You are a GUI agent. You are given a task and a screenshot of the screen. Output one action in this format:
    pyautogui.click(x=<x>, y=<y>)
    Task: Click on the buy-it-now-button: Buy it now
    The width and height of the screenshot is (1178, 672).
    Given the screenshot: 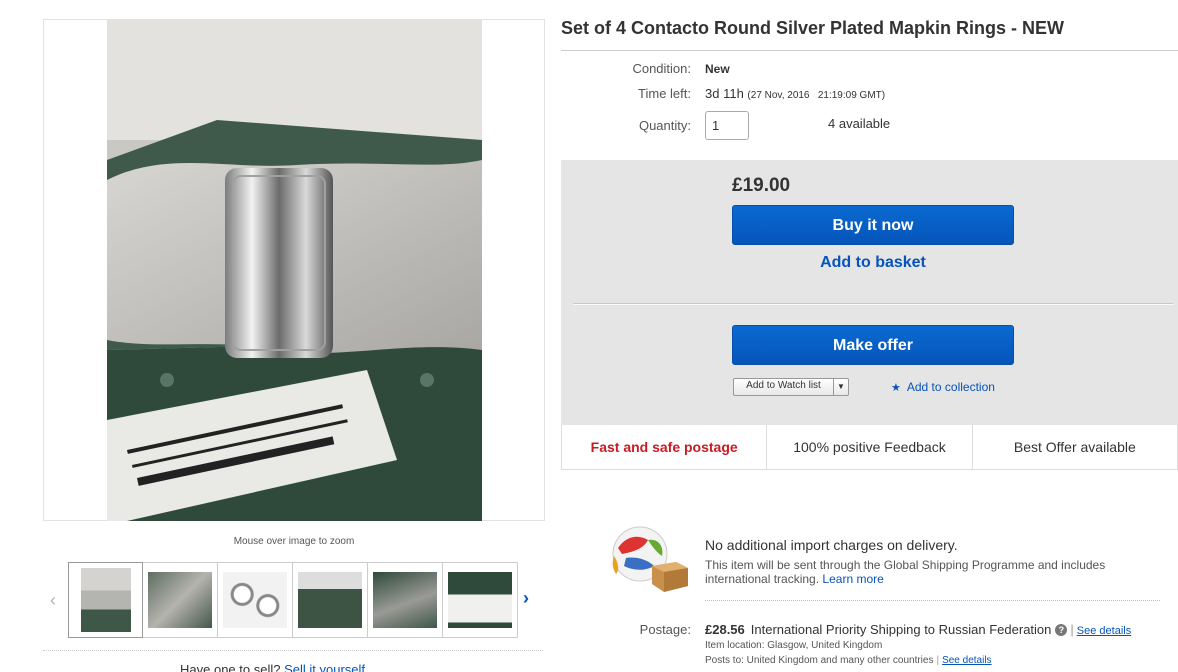 What is the action you would take?
    pyautogui.click(x=873, y=225)
    